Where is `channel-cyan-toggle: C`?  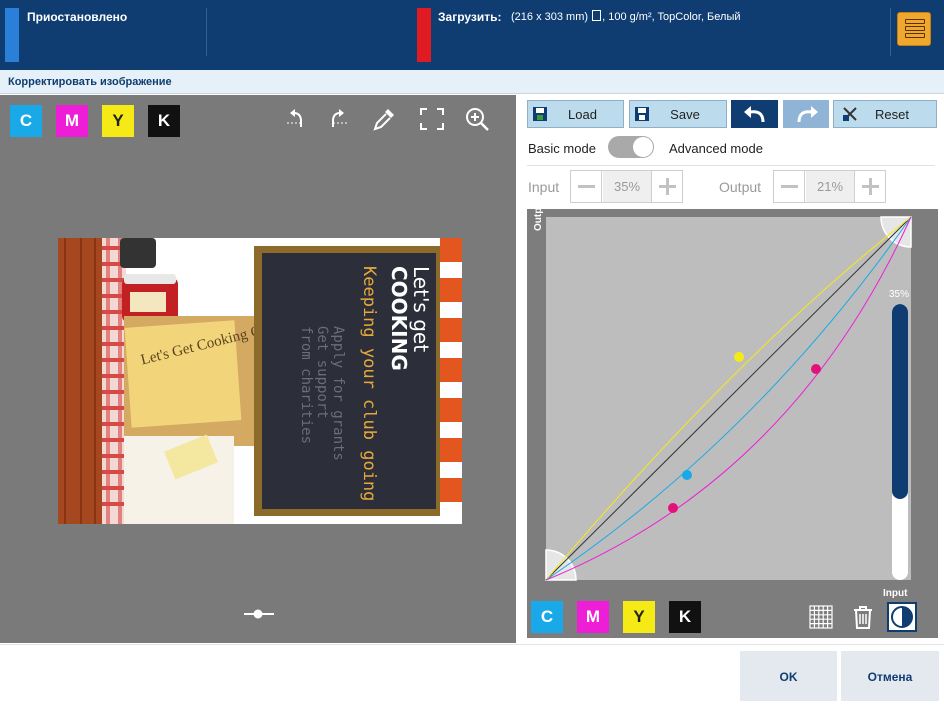
channel-cyan-toggle: C is located at coordinates (26, 121).